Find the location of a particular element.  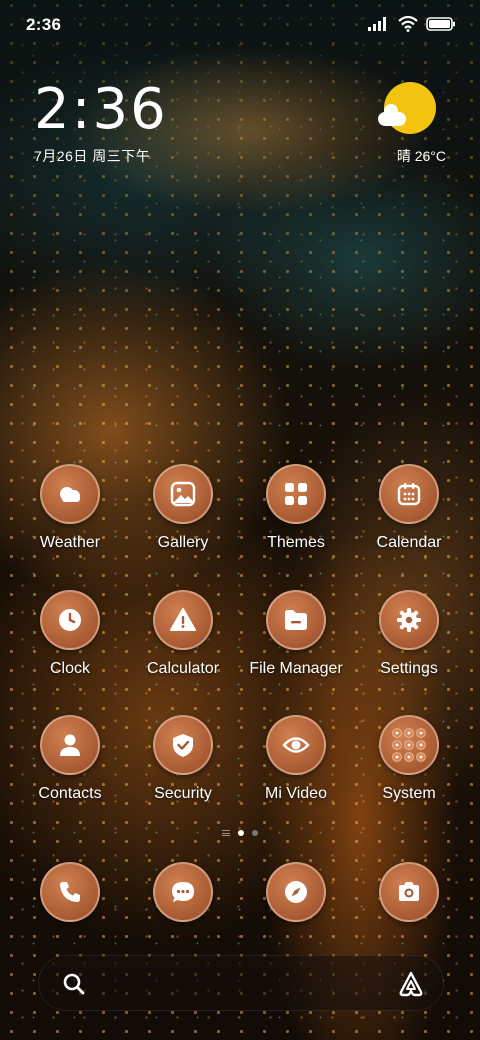

camera-app-icon is located at coordinates (409, 892).